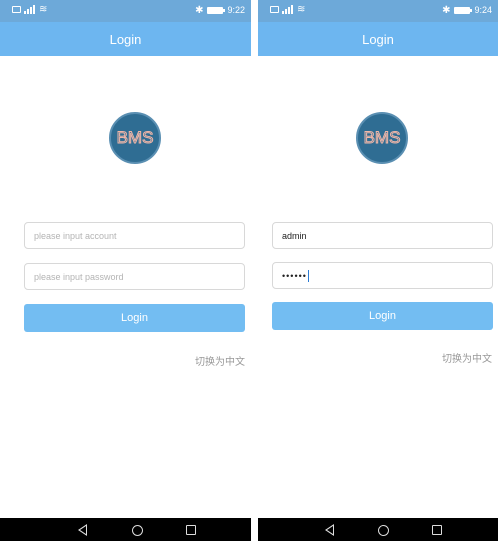 The height and width of the screenshot is (541, 498). Describe the element at coordinates (308, 275) in the screenshot. I see `text-cursor` at that location.